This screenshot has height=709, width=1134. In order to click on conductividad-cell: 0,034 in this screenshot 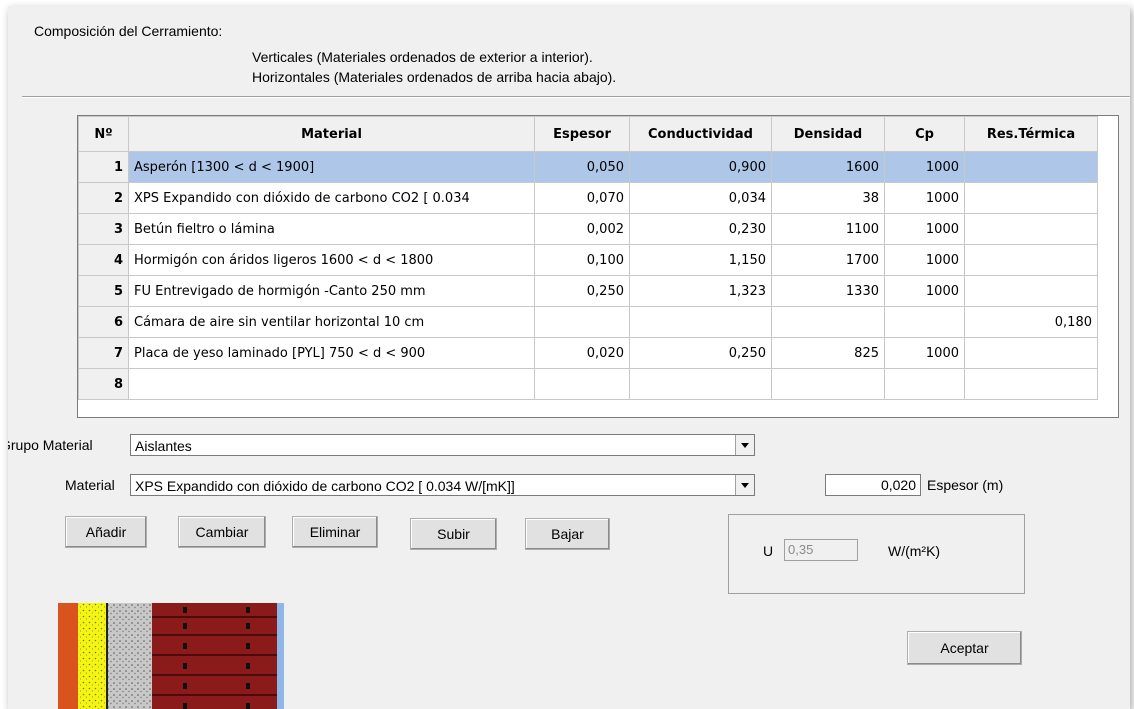, I will do `click(700, 198)`.